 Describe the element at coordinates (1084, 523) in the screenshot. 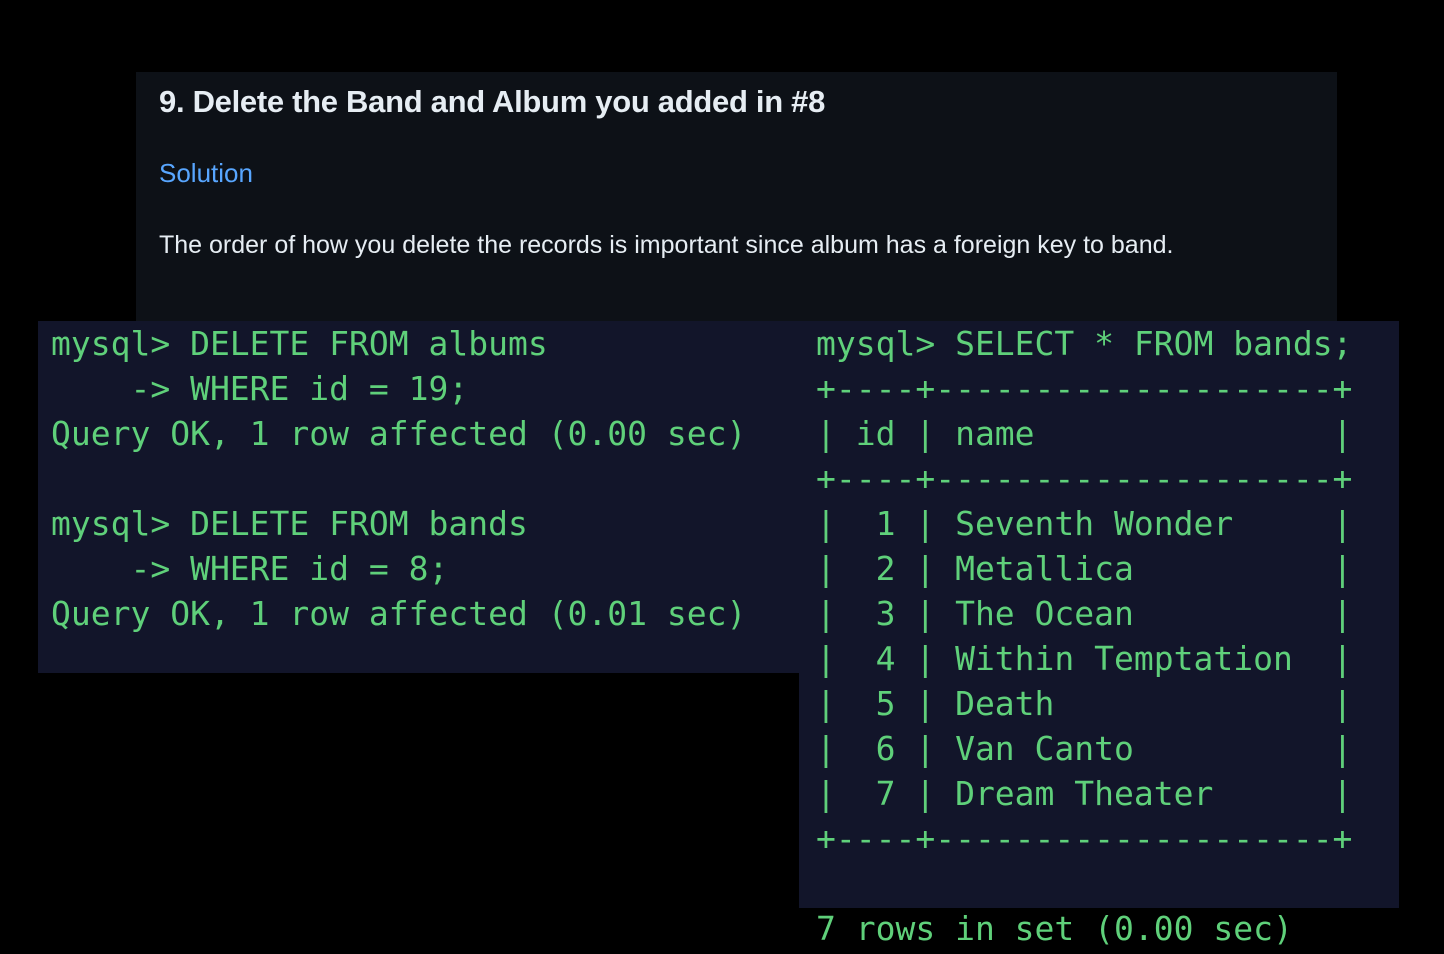

I see `table-row: | 1 | Seventh Wonder |` at that location.